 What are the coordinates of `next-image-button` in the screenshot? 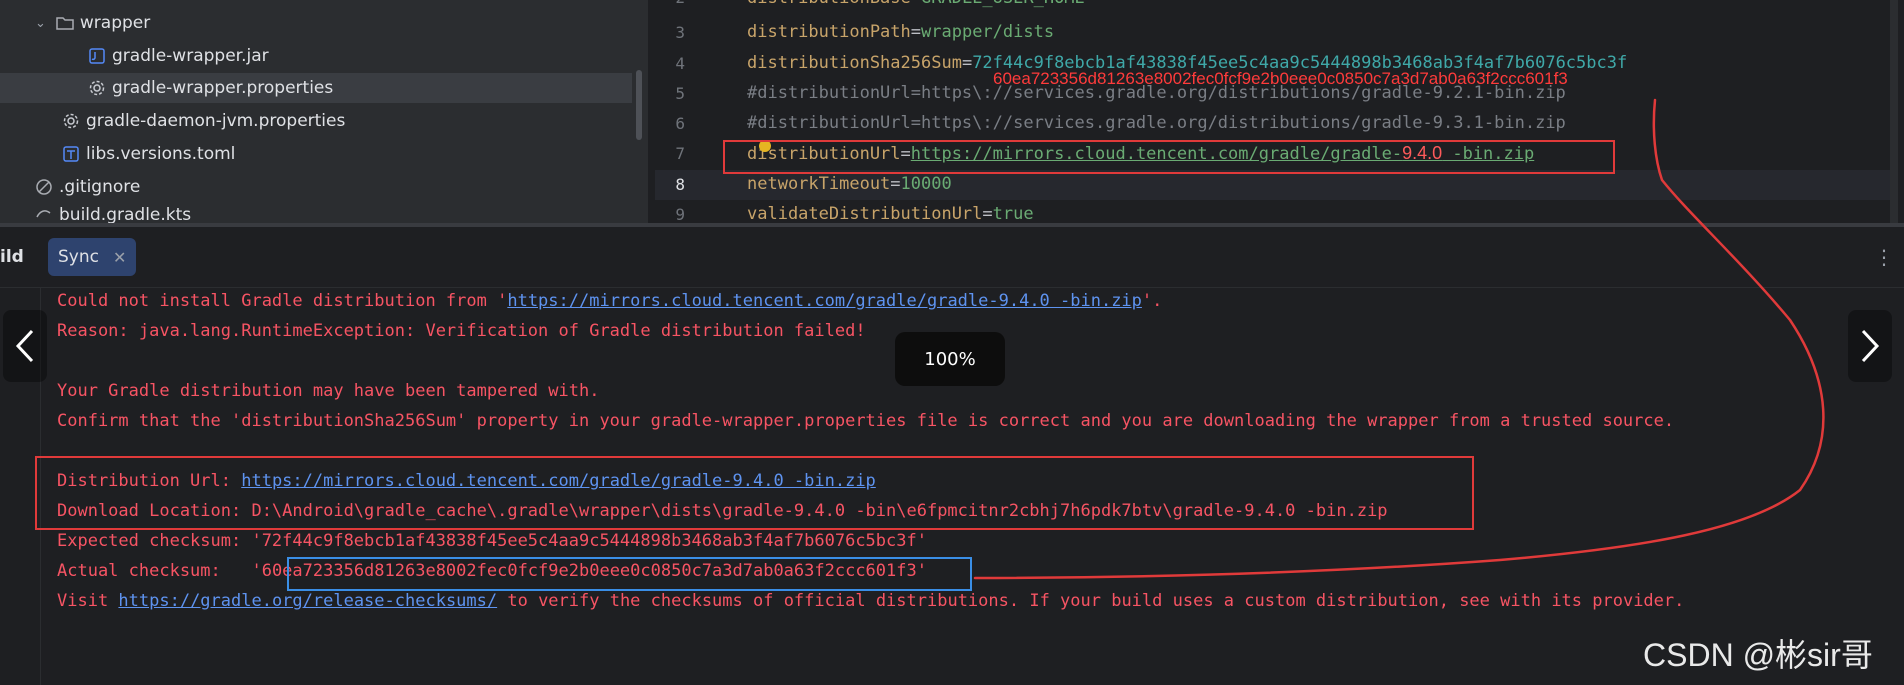 It's located at (1870, 346).